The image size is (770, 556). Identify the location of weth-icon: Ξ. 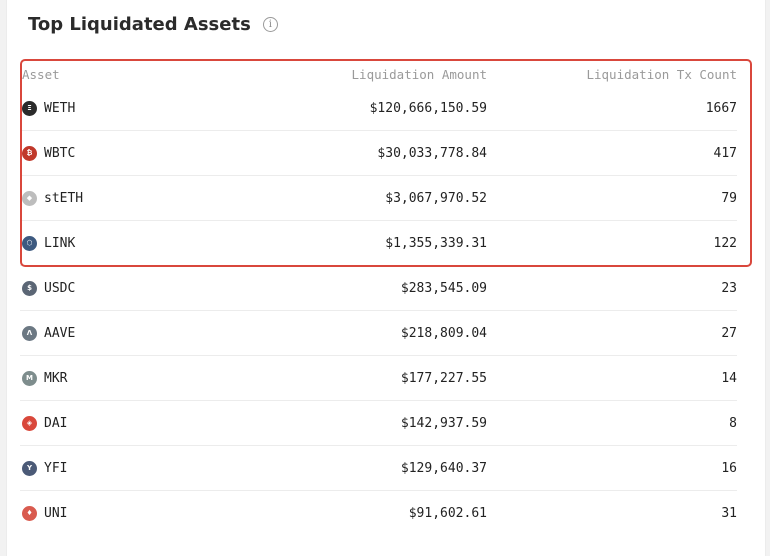
(29, 108).